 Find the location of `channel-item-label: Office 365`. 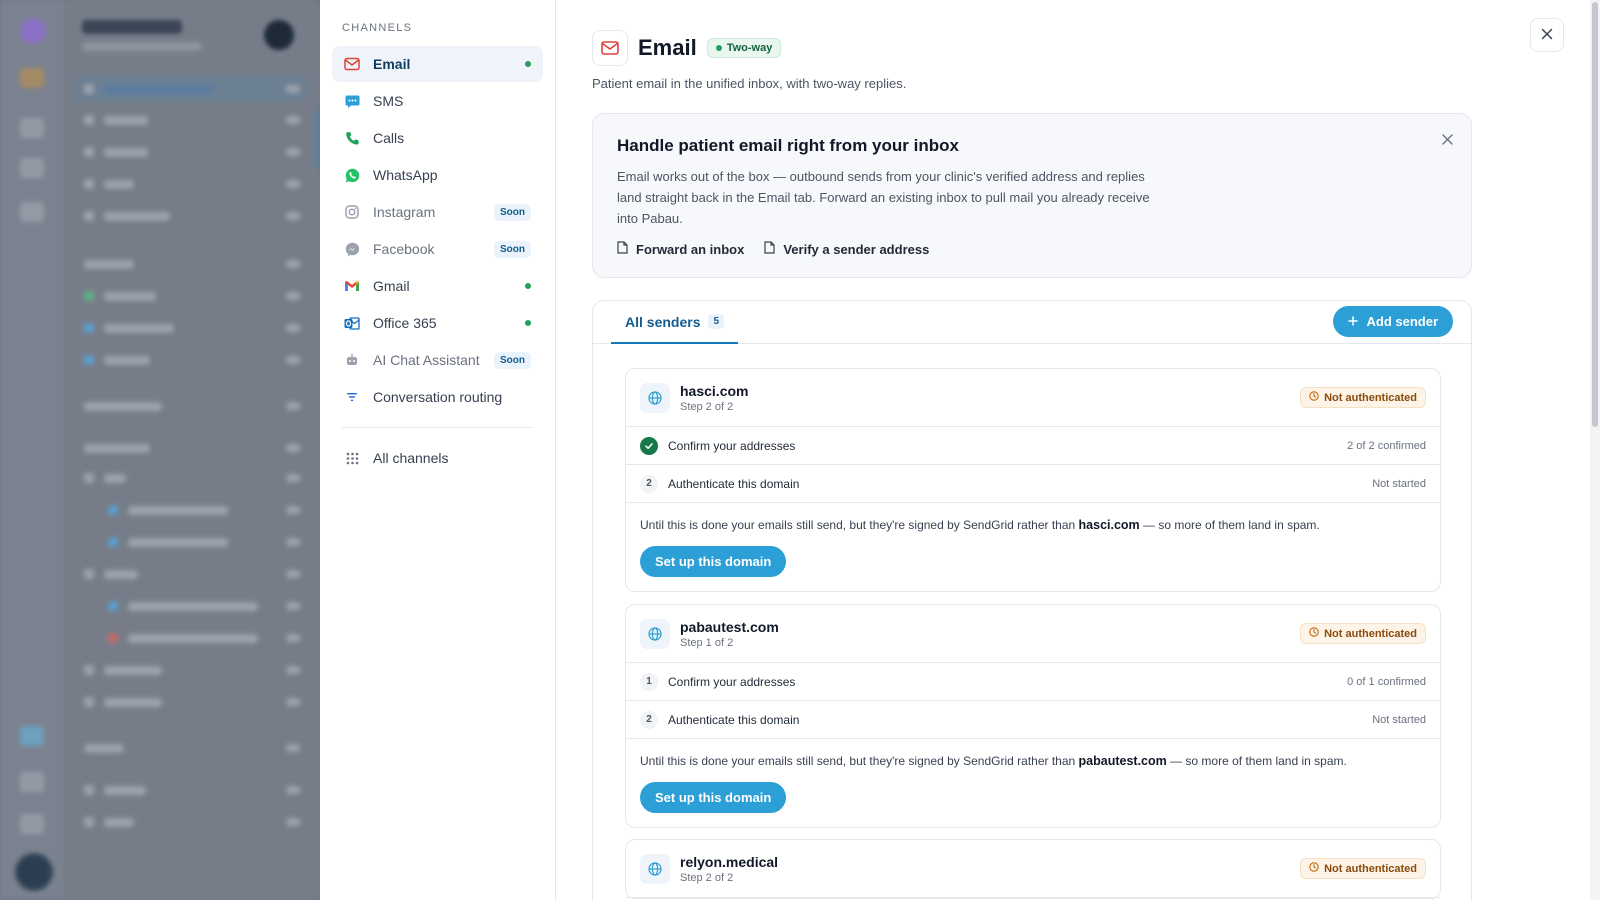

channel-item-label: Office 365 is located at coordinates (405, 323).